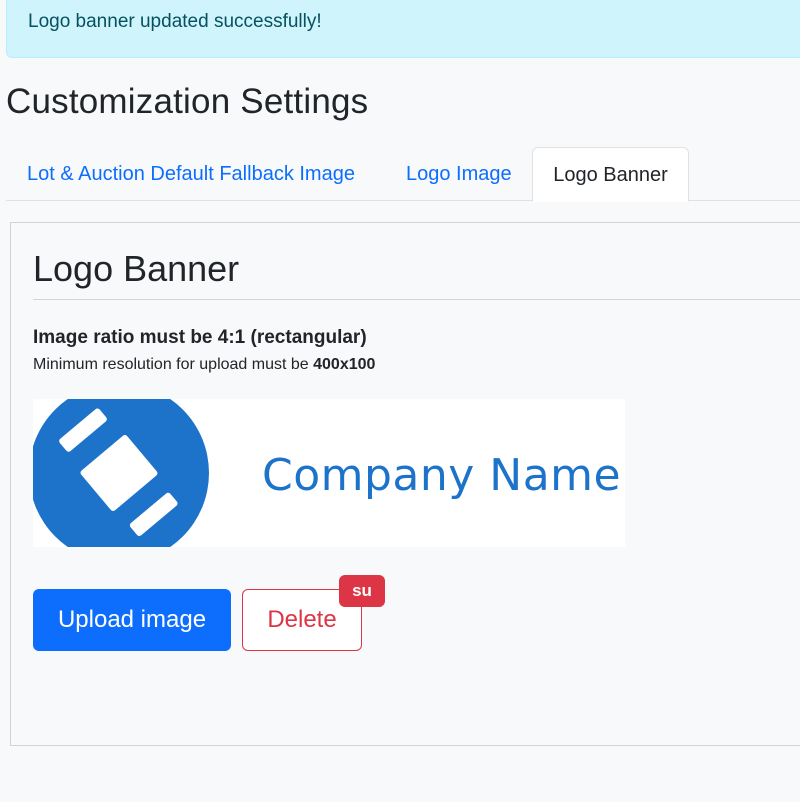 This screenshot has height=802, width=800. Describe the element at coordinates (173, 364) in the screenshot. I see `resolution-prefix: Minimum resolution for upload must be` at that location.